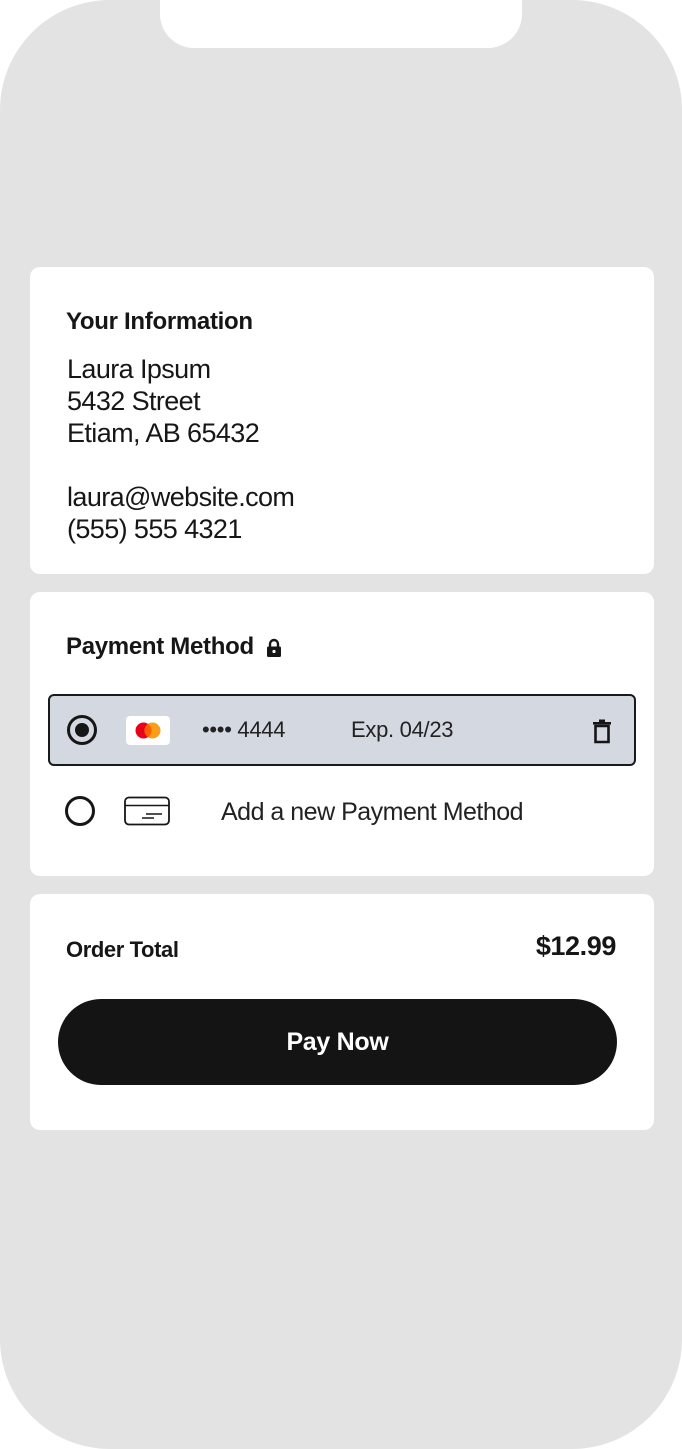  What do you see at coordinates (147, 811) in the screenshot?
I see `credit-card-icon` at bounding box center [147, 811].